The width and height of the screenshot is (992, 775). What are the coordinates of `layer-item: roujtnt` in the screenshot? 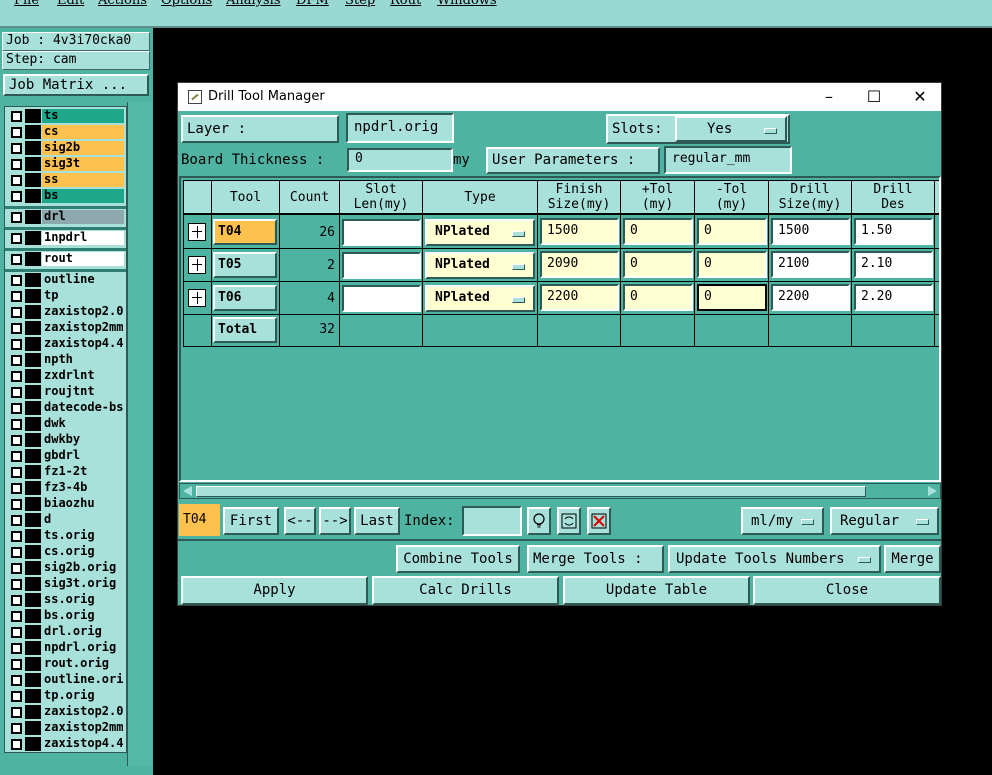 It's located at (65, 392).